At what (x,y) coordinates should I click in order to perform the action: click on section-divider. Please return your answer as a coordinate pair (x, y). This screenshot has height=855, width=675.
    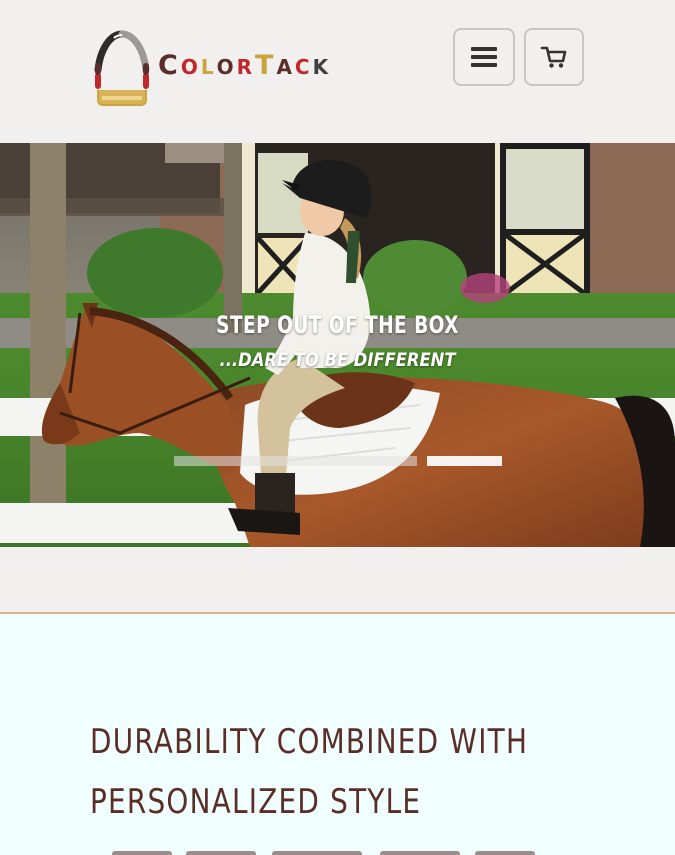
    Looking at the image, I should click on (337, 580).